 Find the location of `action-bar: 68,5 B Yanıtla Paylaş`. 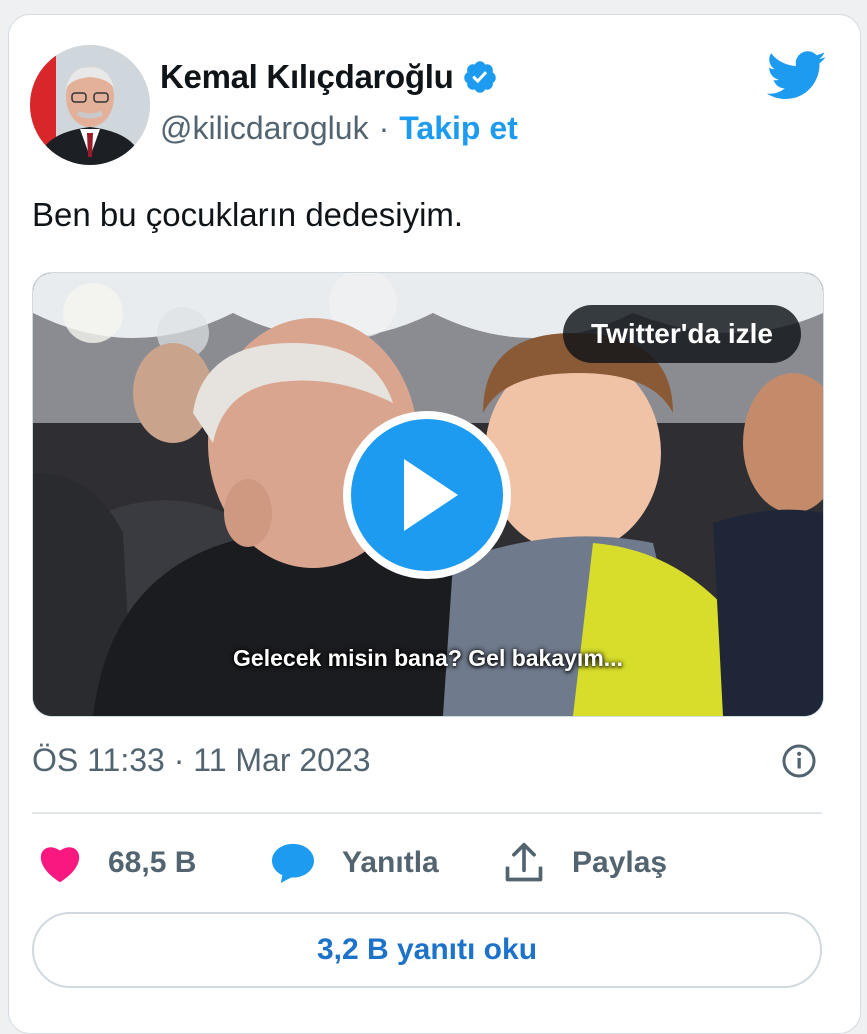

action-bar: 68,5 B Yanıtla Paylaş is located at coordinates (427, 863).